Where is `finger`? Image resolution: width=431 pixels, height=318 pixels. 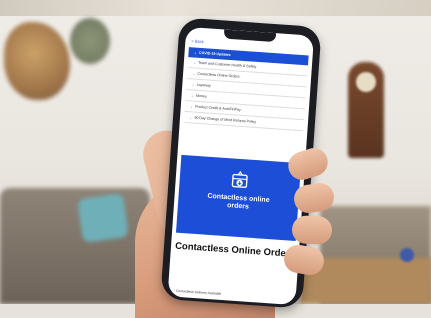
finger is located at coordinates (312, 230).